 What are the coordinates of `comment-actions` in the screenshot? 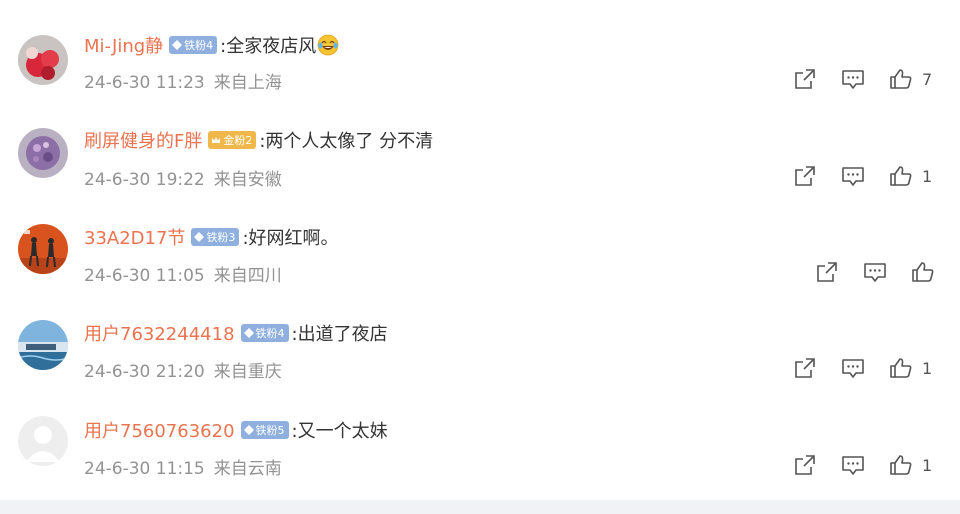 It's located at (875, 272).